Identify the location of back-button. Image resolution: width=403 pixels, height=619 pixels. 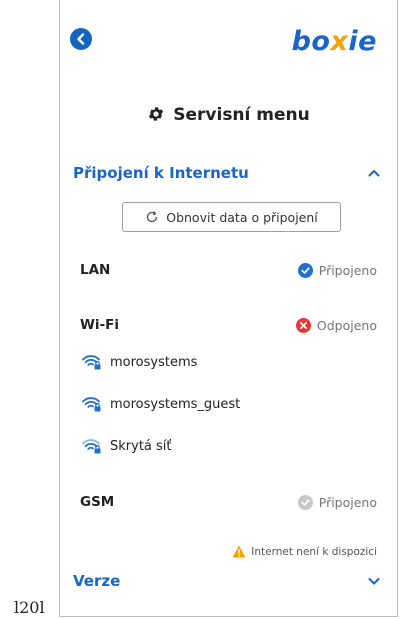
(81, 39).